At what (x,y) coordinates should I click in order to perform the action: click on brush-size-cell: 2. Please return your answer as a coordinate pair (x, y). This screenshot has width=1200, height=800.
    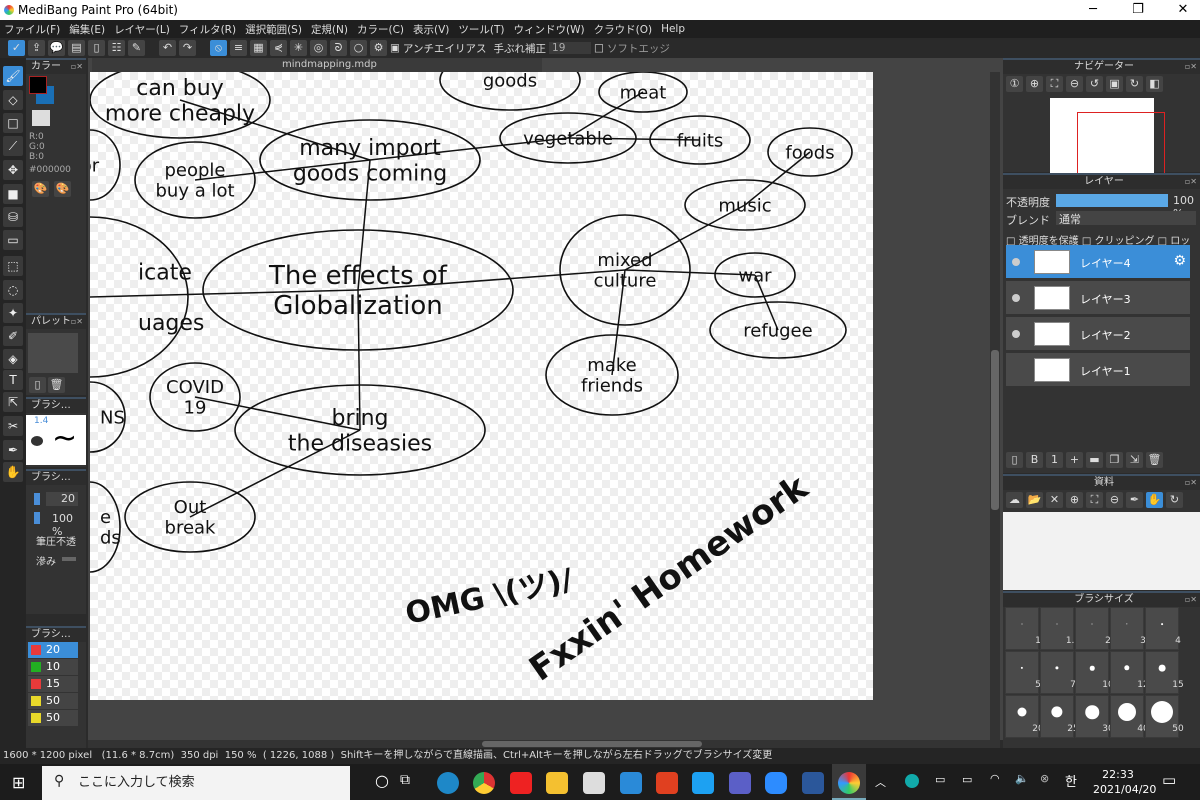
    Looking at the image, I should click on (1093, 628).